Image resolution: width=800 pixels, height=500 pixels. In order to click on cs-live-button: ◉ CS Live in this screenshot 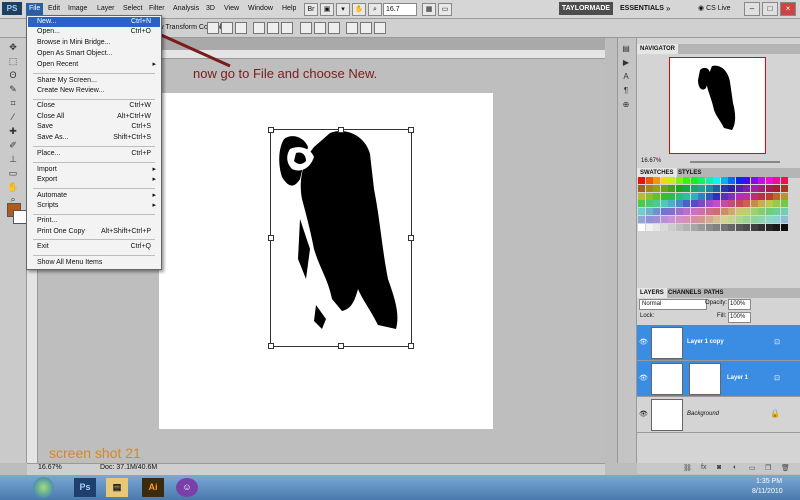, I will do `click(714, 8)`.